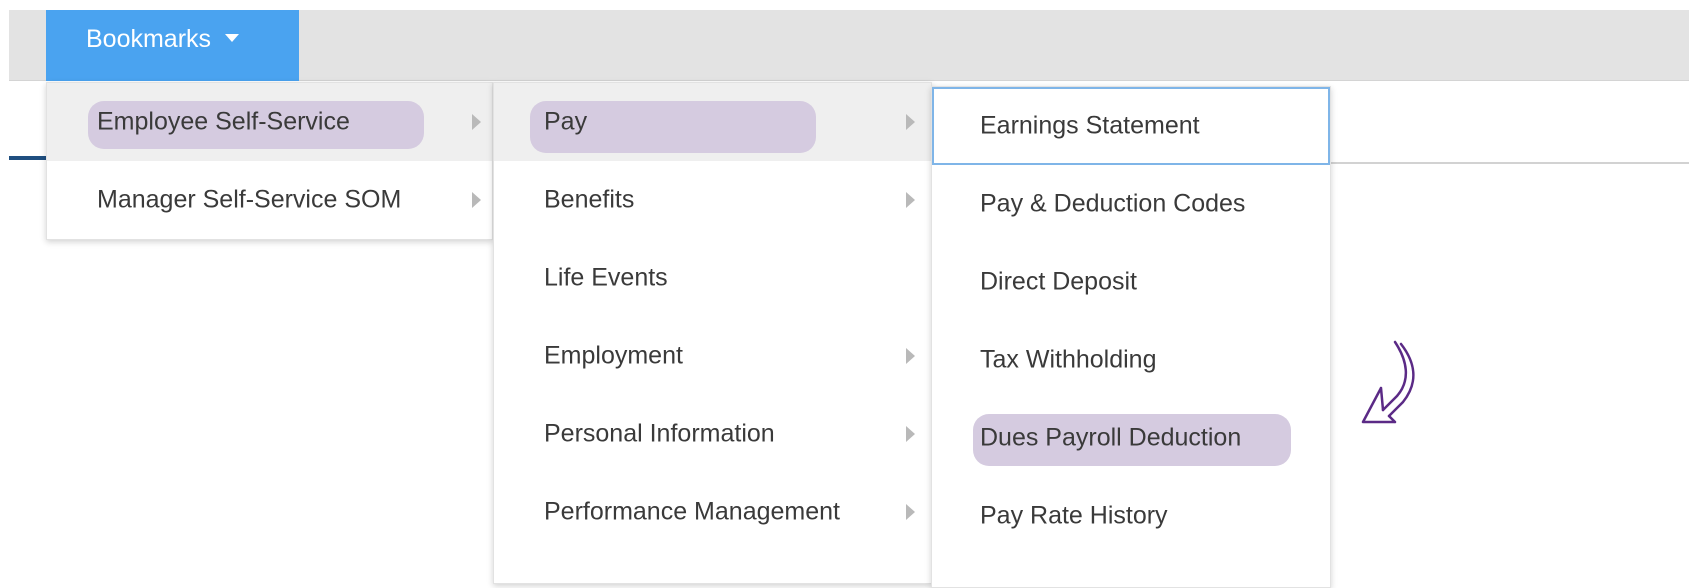 This screenshot has height=588, width=1689. Describe the element at coordinates (1388, 382) in the screenshot. I see `curved-arrow-icon` at that location.